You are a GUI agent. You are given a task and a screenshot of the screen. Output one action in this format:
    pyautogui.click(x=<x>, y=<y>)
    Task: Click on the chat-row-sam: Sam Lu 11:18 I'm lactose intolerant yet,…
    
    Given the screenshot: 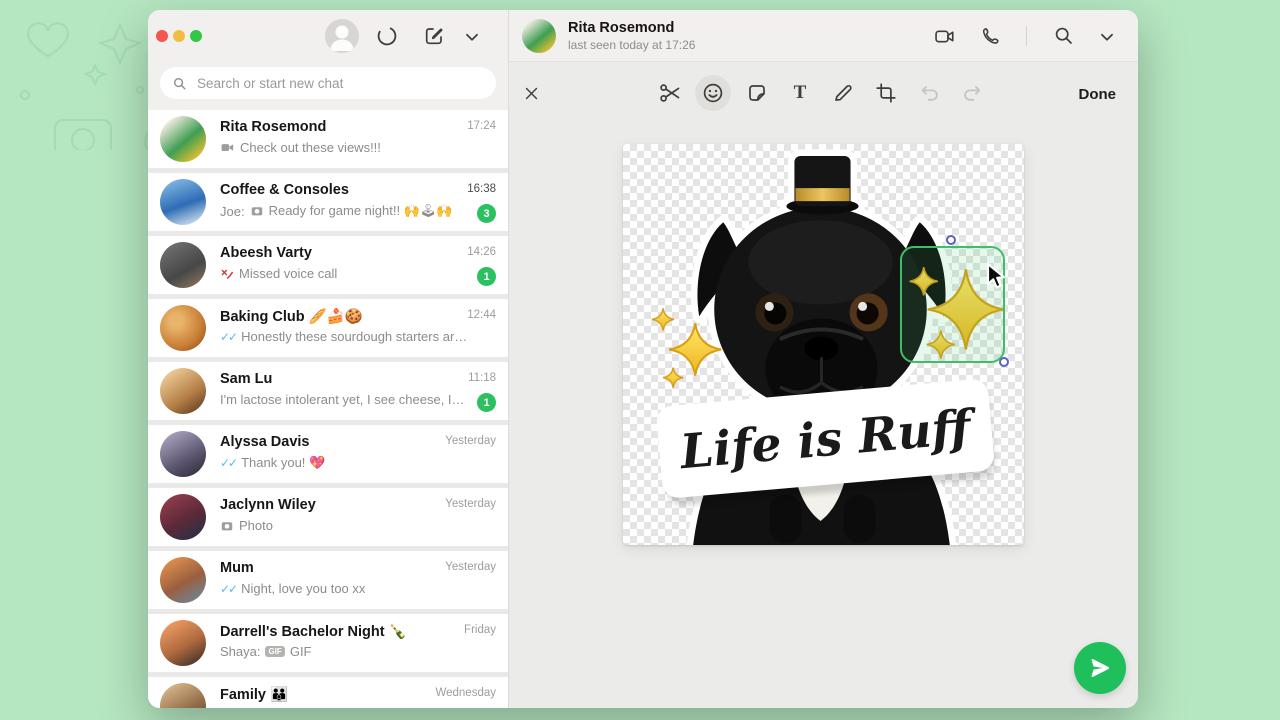 What is the action you would take?
    pyautogui.click(x=328, y=391)
    